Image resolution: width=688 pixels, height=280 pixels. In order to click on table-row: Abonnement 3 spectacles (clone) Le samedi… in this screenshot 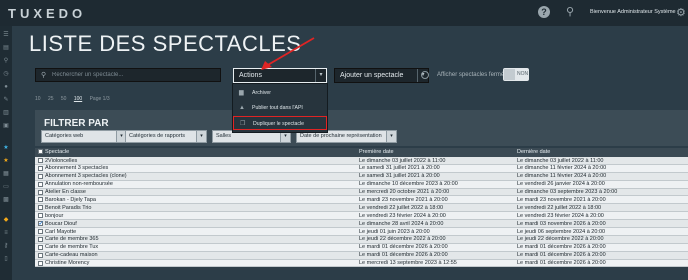, I will do `click(361, 176)`.